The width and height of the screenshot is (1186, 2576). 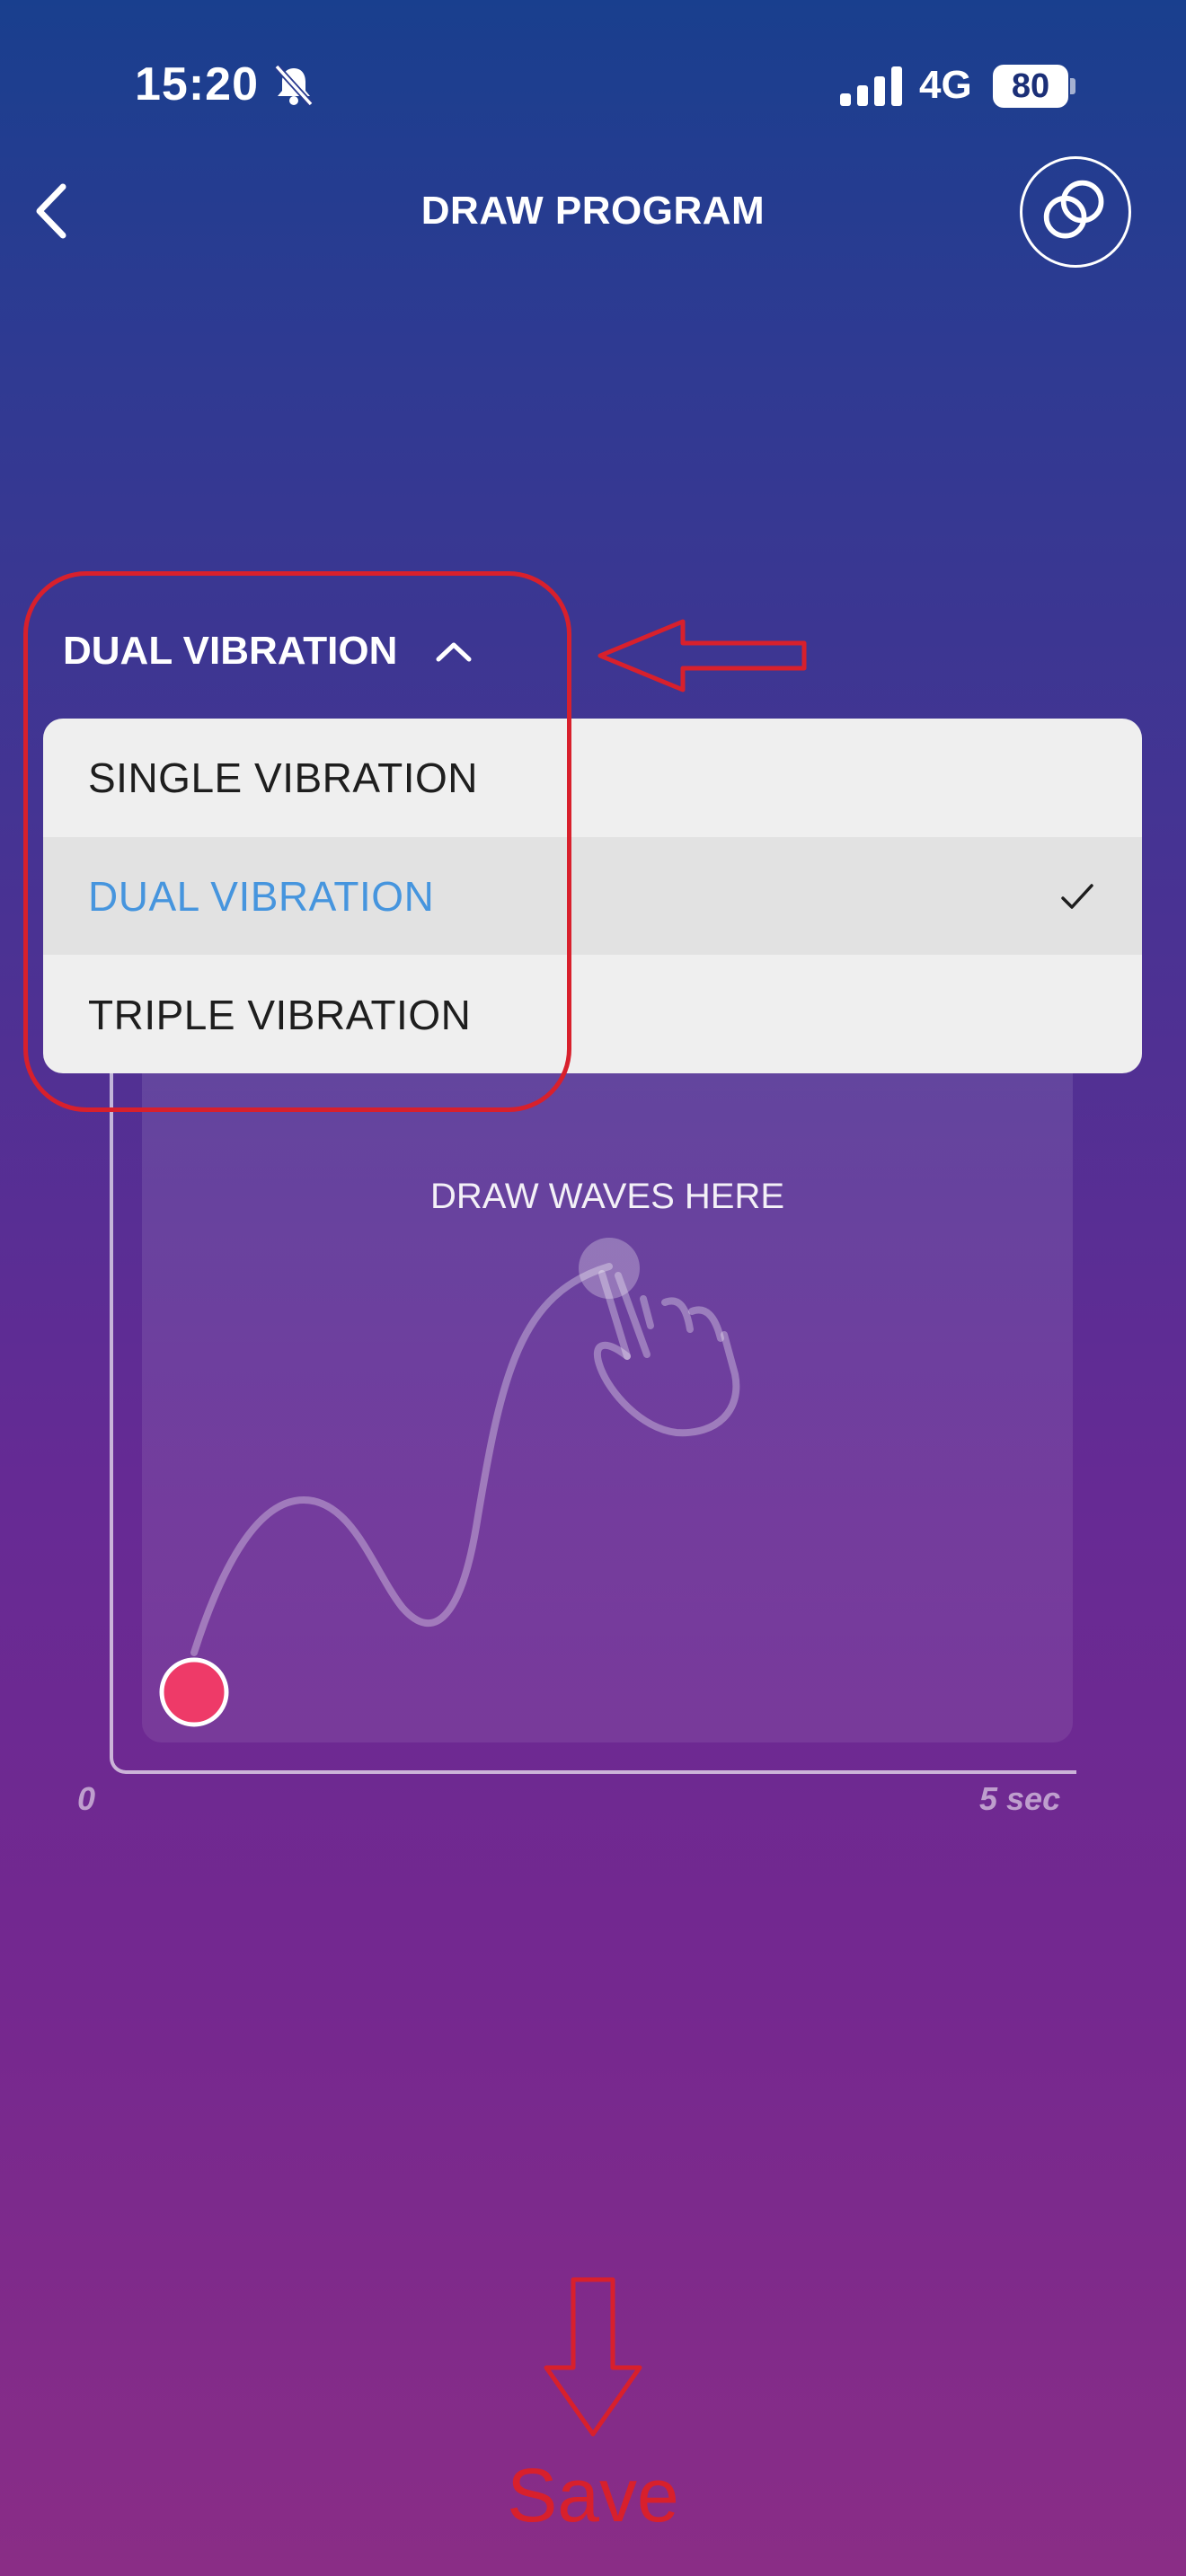 I want to click on bell-slash-icon, so click(x=294, y=85).